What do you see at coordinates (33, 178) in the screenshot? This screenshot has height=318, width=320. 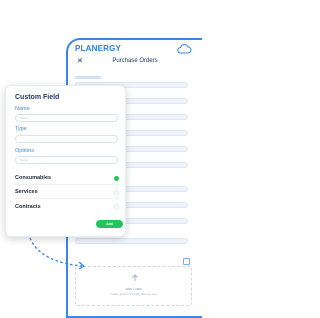 I see `option-consumables-label: Consumables` at bounding box center [33, 178].